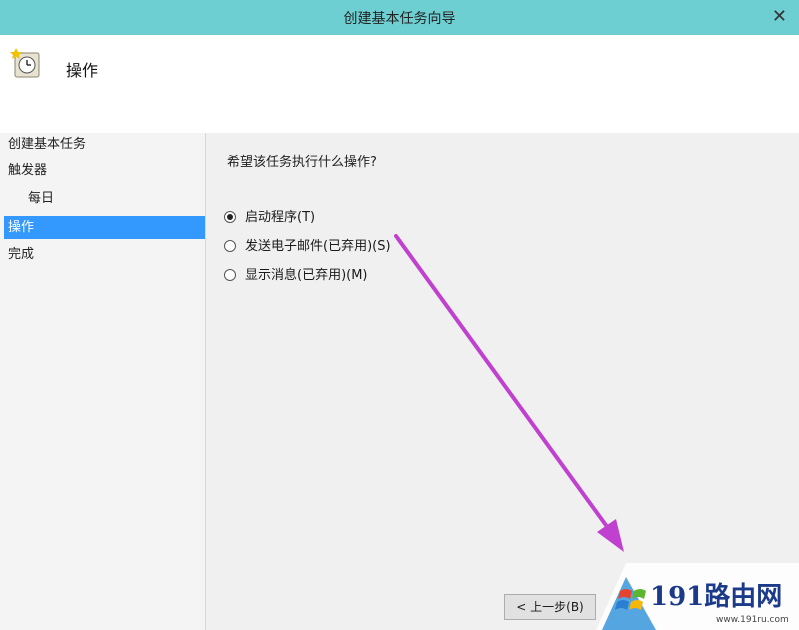 The width and height of the screenshot is (799, 630). What do you see at coordinates (716, 597) in the screenshot?
I see `watermark-brand: 191路由网` at bounding box center [716, 597].